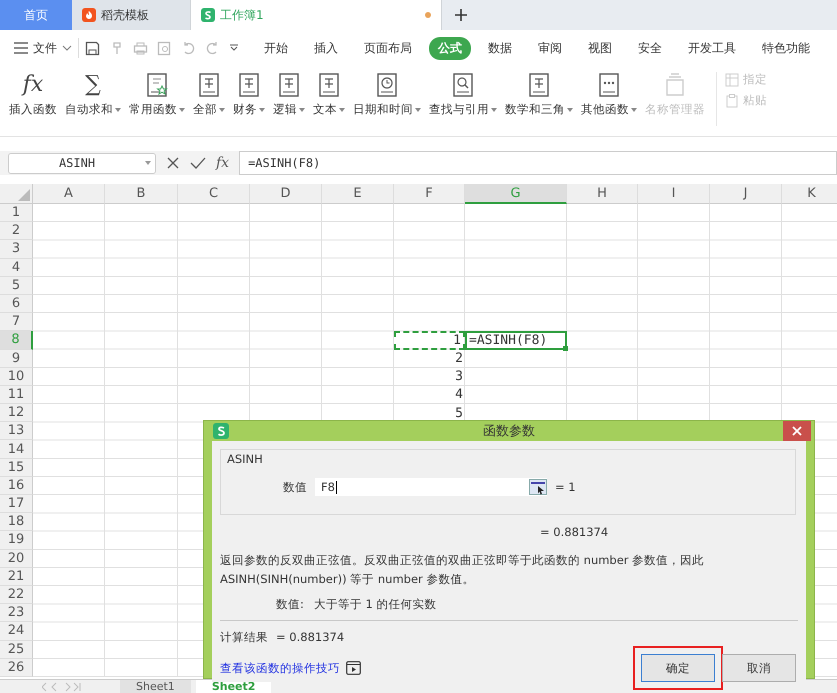 The image size is (837, 693). Describe the element at coordinates (609, 94) in the screenshot. I see `ribbon-button: 其他函数` at that location.